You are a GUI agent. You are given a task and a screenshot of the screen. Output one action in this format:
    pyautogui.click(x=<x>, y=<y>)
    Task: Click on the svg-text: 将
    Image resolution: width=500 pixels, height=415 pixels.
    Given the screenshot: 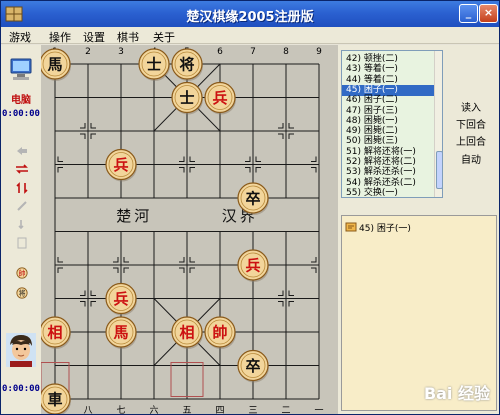 What is the action you would take?
    pyautogui.click(x=22, y=293)
    